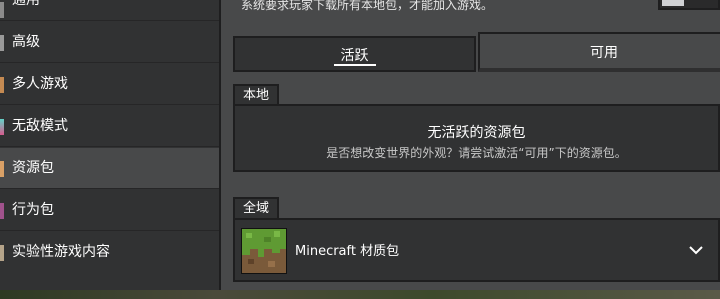  Describe the element at coordinates (2, 10) in the screenshot. I see `general-icon` at that location.